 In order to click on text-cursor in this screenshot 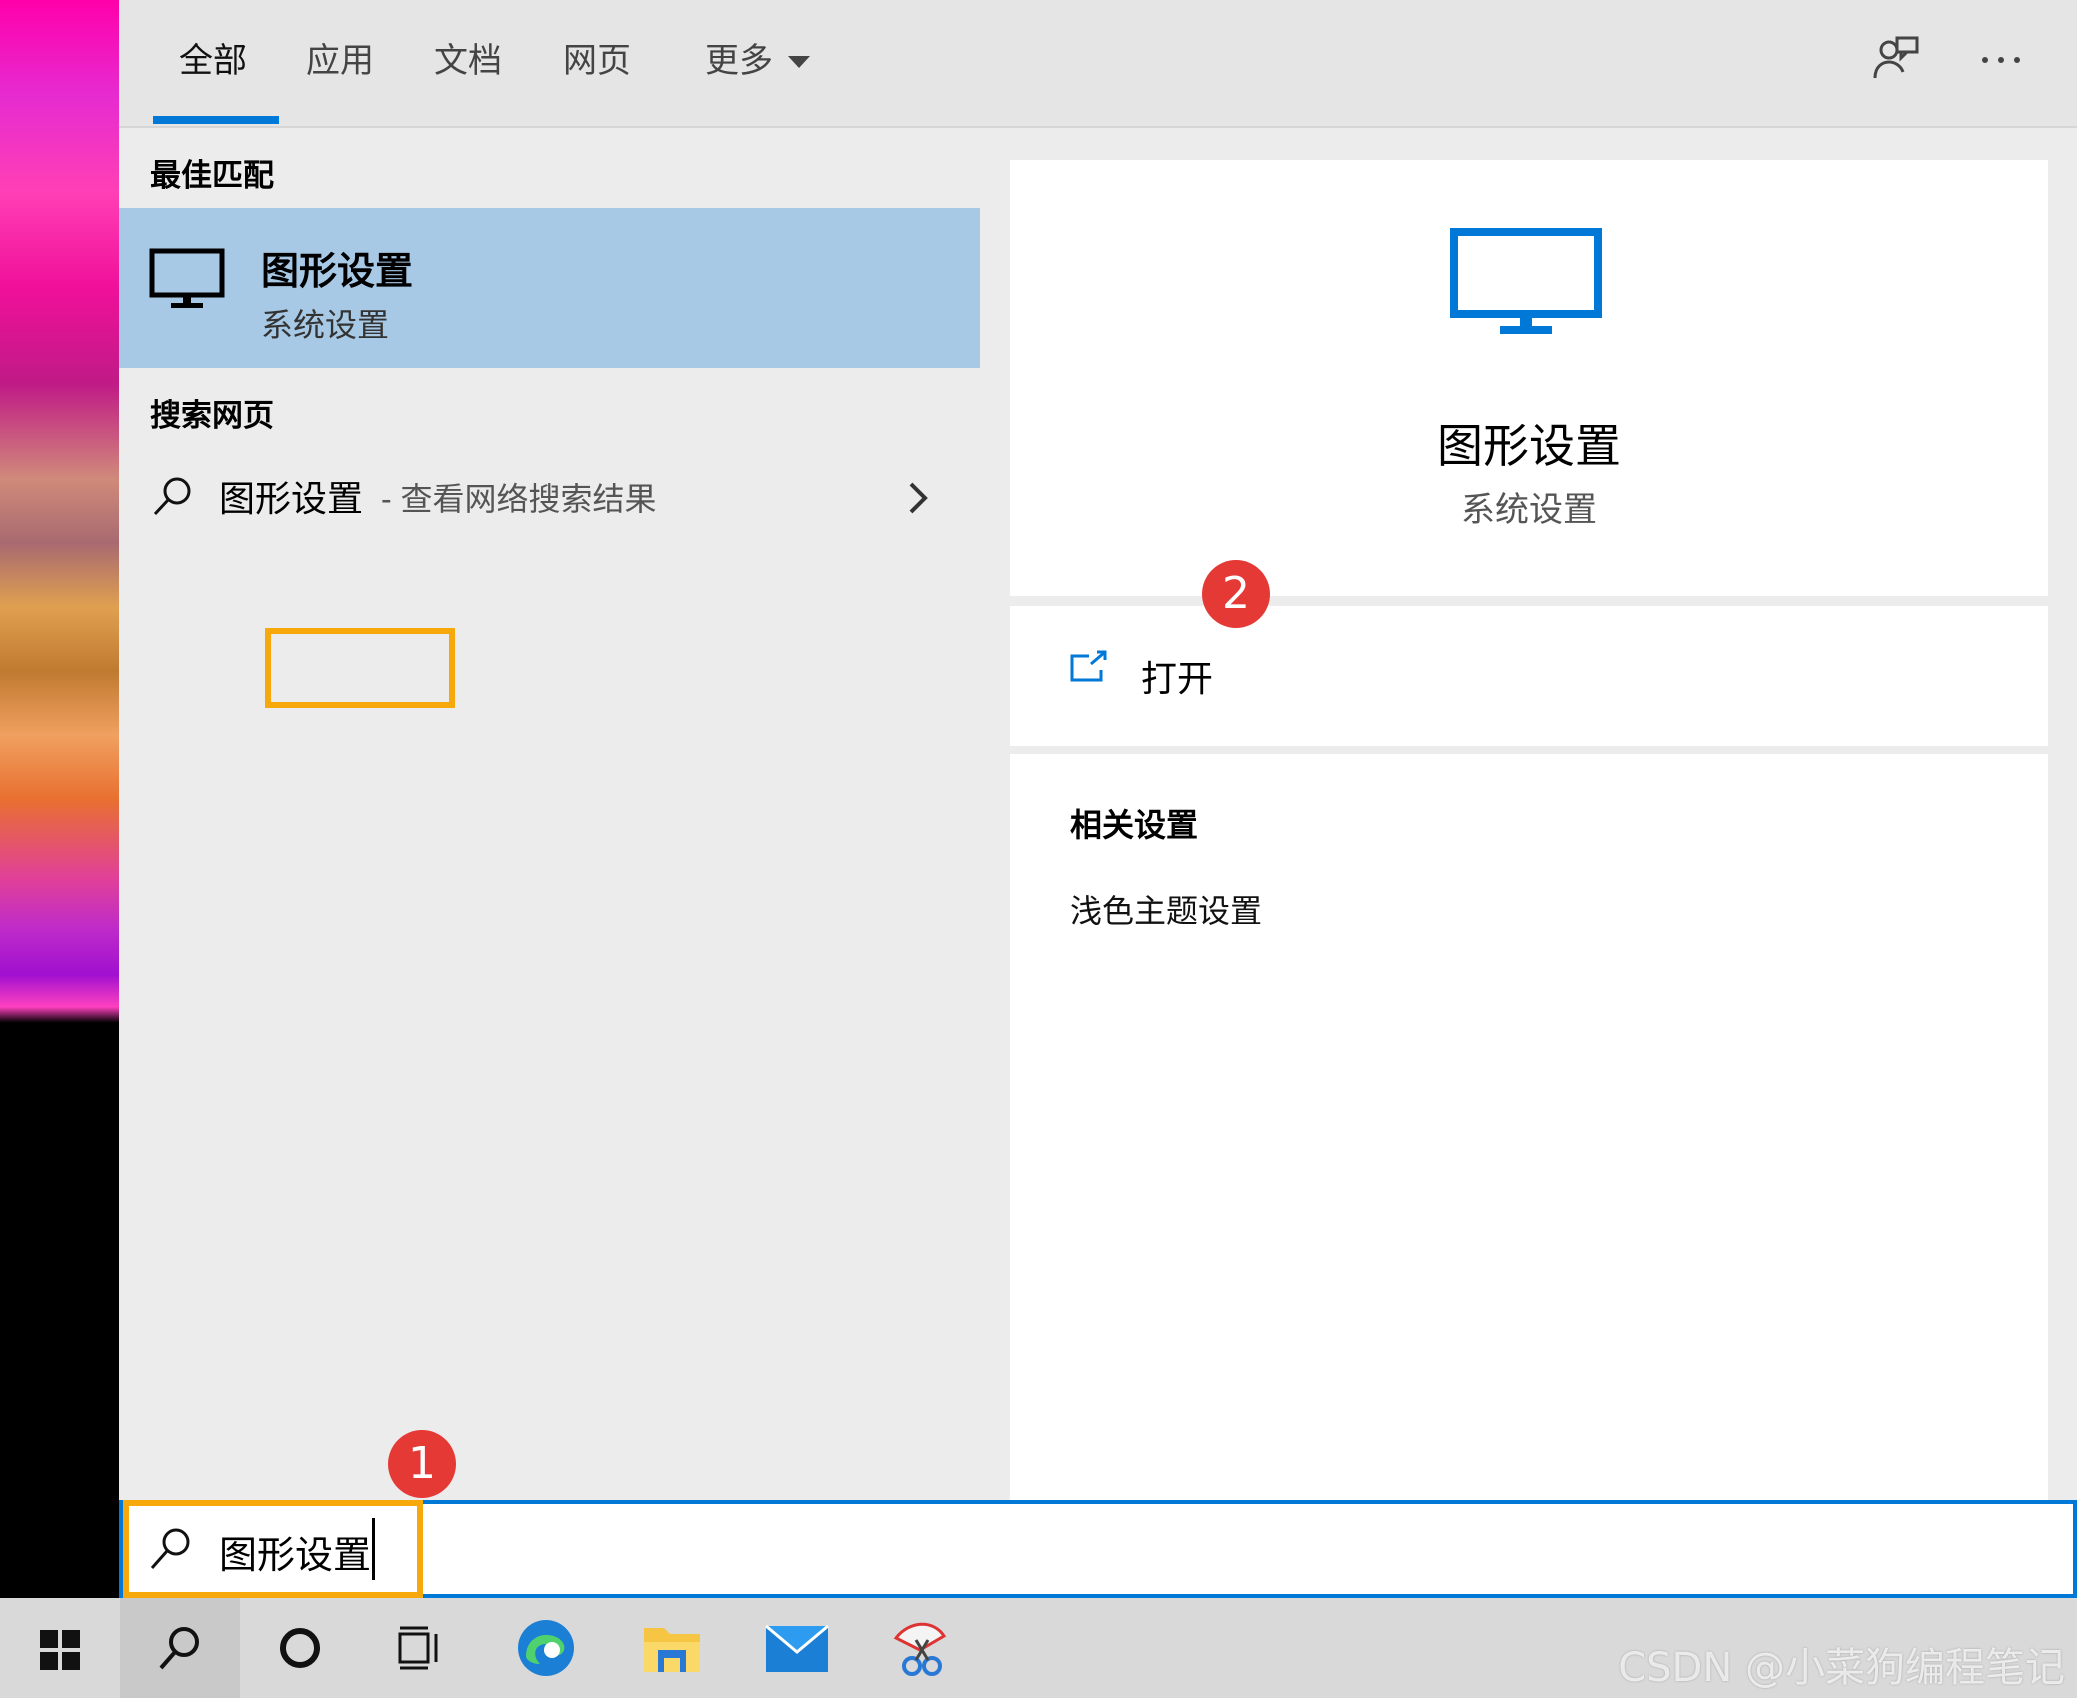, I will do `click(373, 1549)`.